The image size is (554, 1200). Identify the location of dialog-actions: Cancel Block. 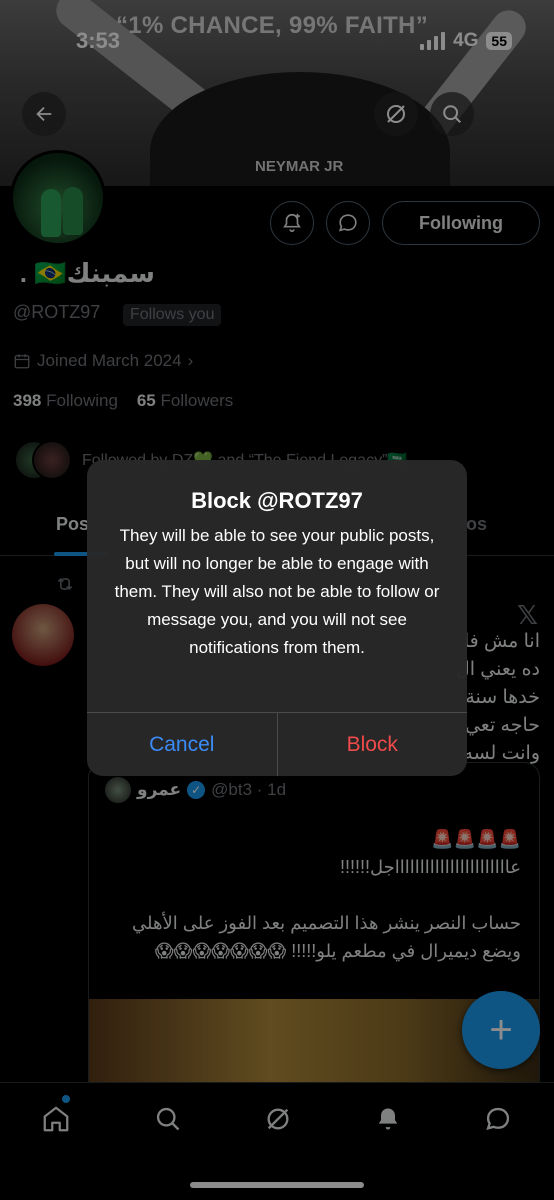
(277, 744).